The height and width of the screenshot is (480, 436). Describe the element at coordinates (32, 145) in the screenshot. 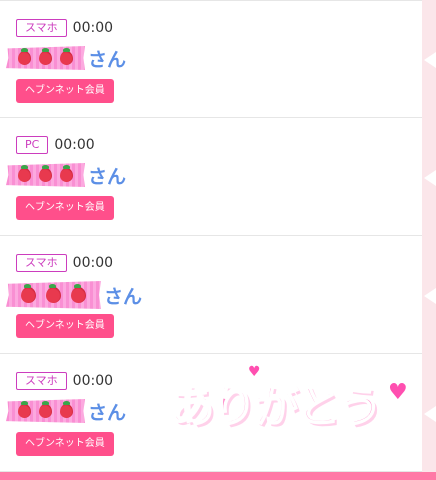

I see `device-badge: PC` at that location.